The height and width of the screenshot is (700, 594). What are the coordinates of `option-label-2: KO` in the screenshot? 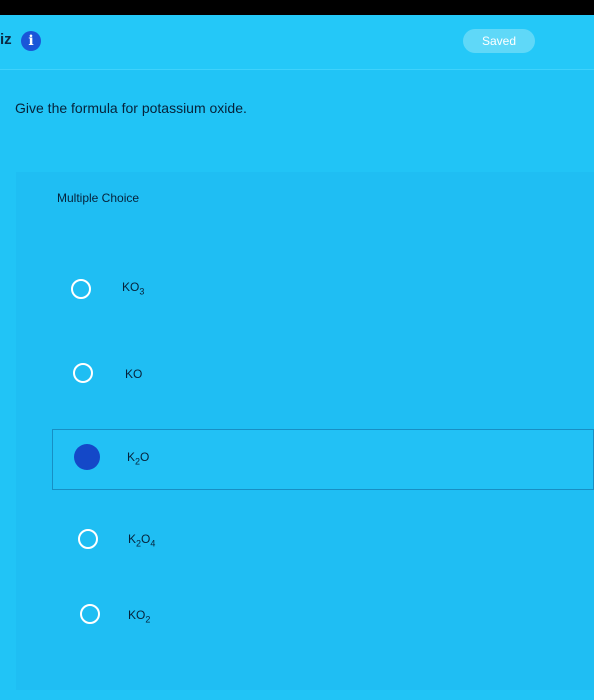 It's located at (134, 374).